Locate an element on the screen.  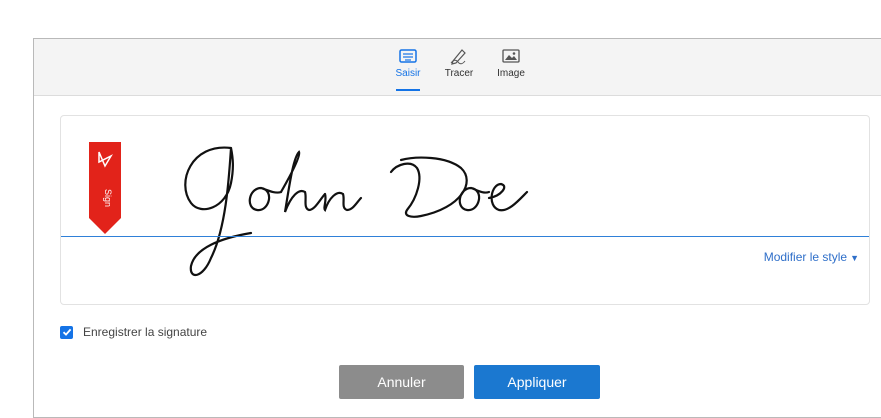
signature-baseline is located at coordinates (465, 236).